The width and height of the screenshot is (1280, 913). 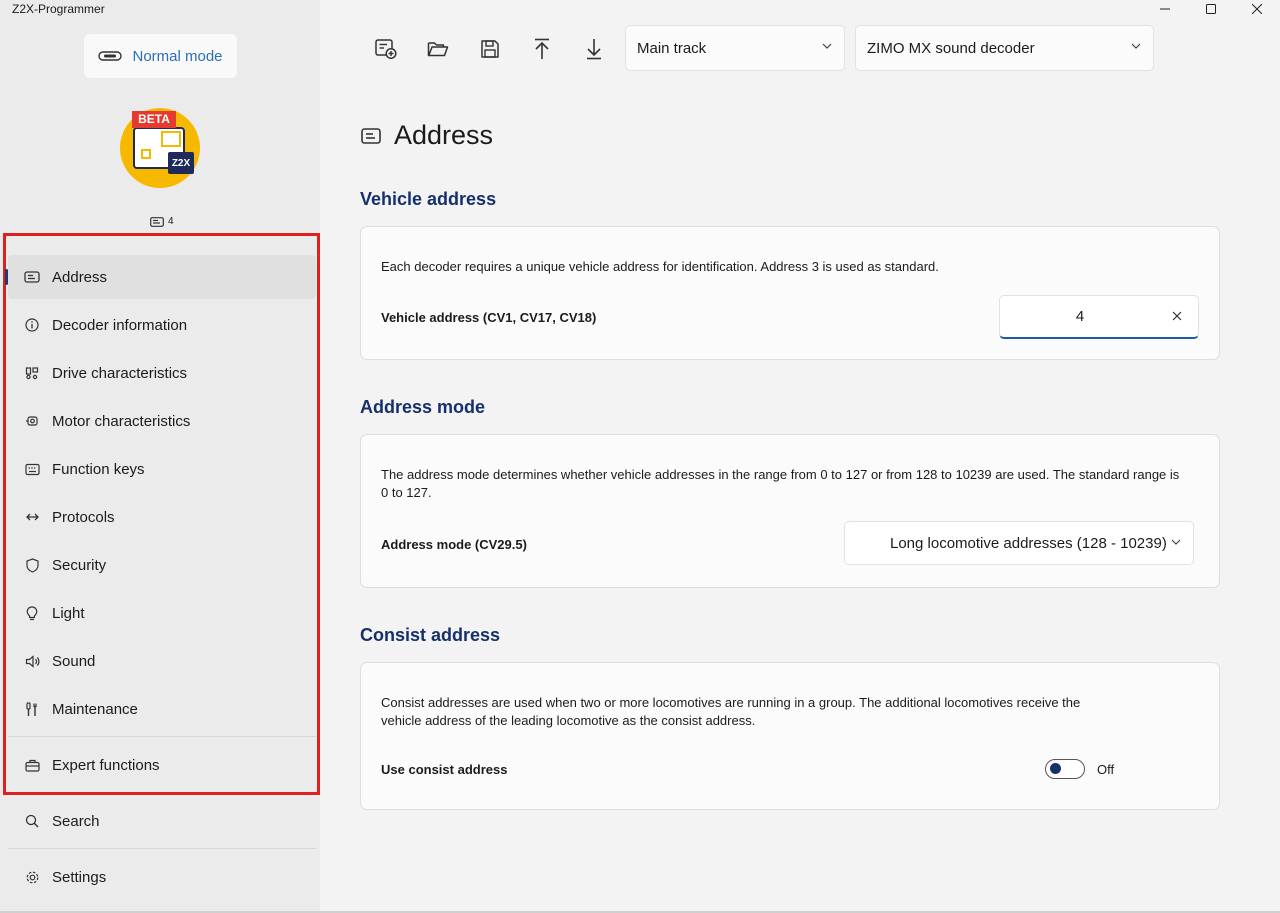 What do you see at coordinates (162, 661) in the screenshot?
I see `nav-item-sound: Sound` at bounding box center [162, 661].